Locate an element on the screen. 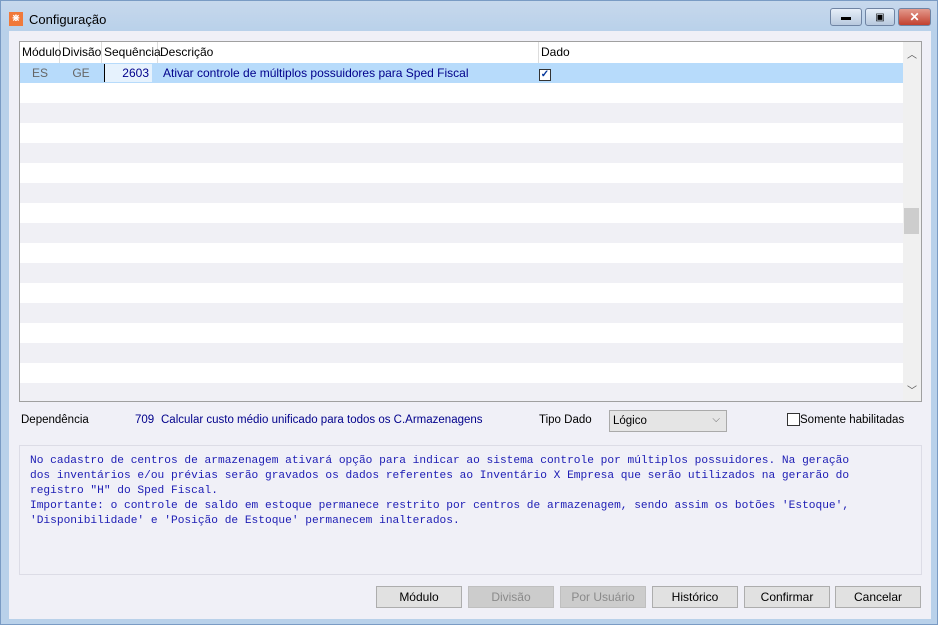 The image size is (938, 625). somente-habilitadas-checkbox: Somente habilitadas is located at coordinates (845, 419).